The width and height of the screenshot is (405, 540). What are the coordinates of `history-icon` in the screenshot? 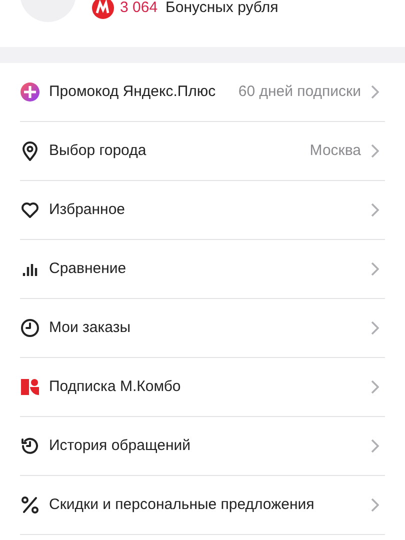 It's located at (30, 446).